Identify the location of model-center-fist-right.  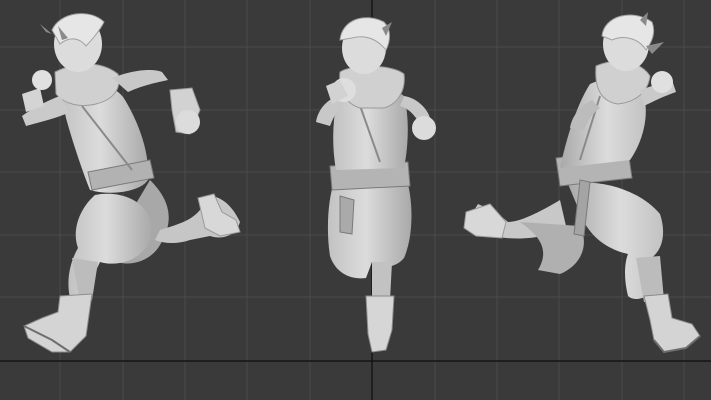
(424, 128).